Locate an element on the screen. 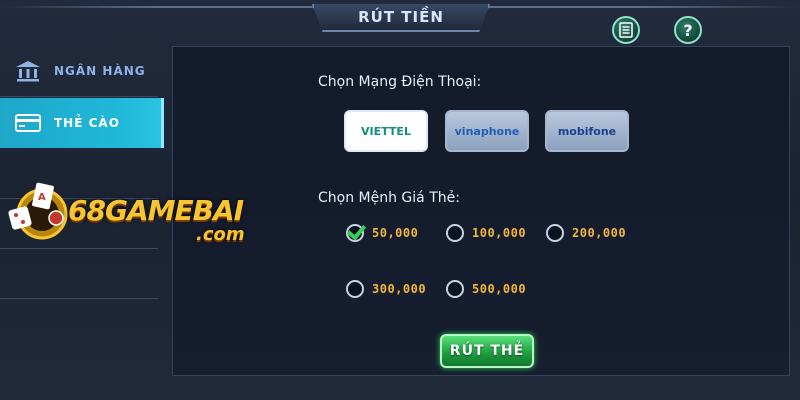  sidebar-item-card: THẺ CÀO is located at coordinates (82, 123).